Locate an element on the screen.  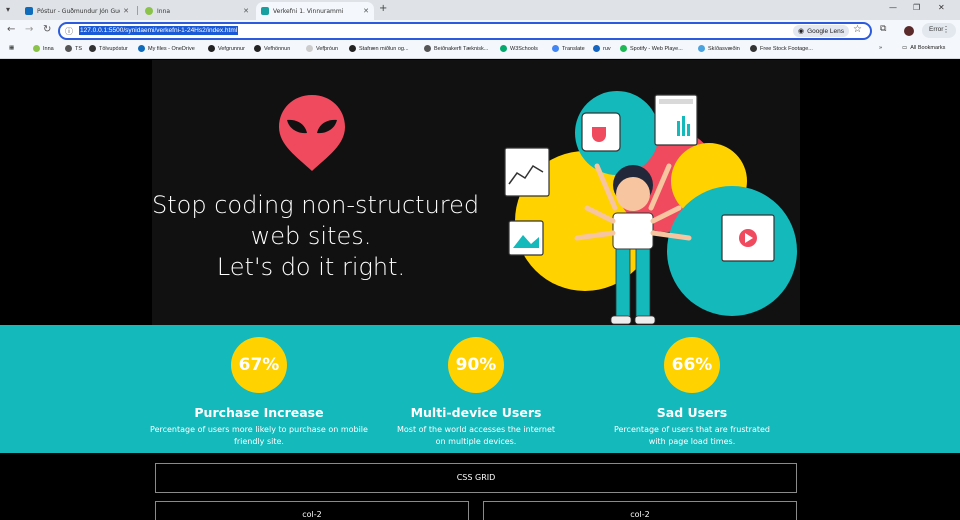
folder-icon: ▭ is located at coordinates (905, 48).